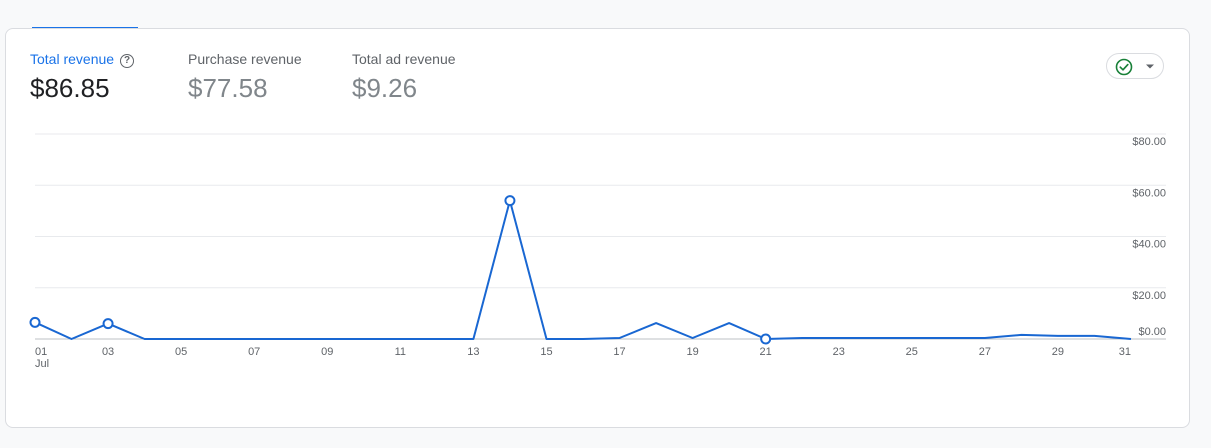  Describe the element at coordinates (1152, 332) in the screenshot. I see `y-tick-label: $0.00` at that location.